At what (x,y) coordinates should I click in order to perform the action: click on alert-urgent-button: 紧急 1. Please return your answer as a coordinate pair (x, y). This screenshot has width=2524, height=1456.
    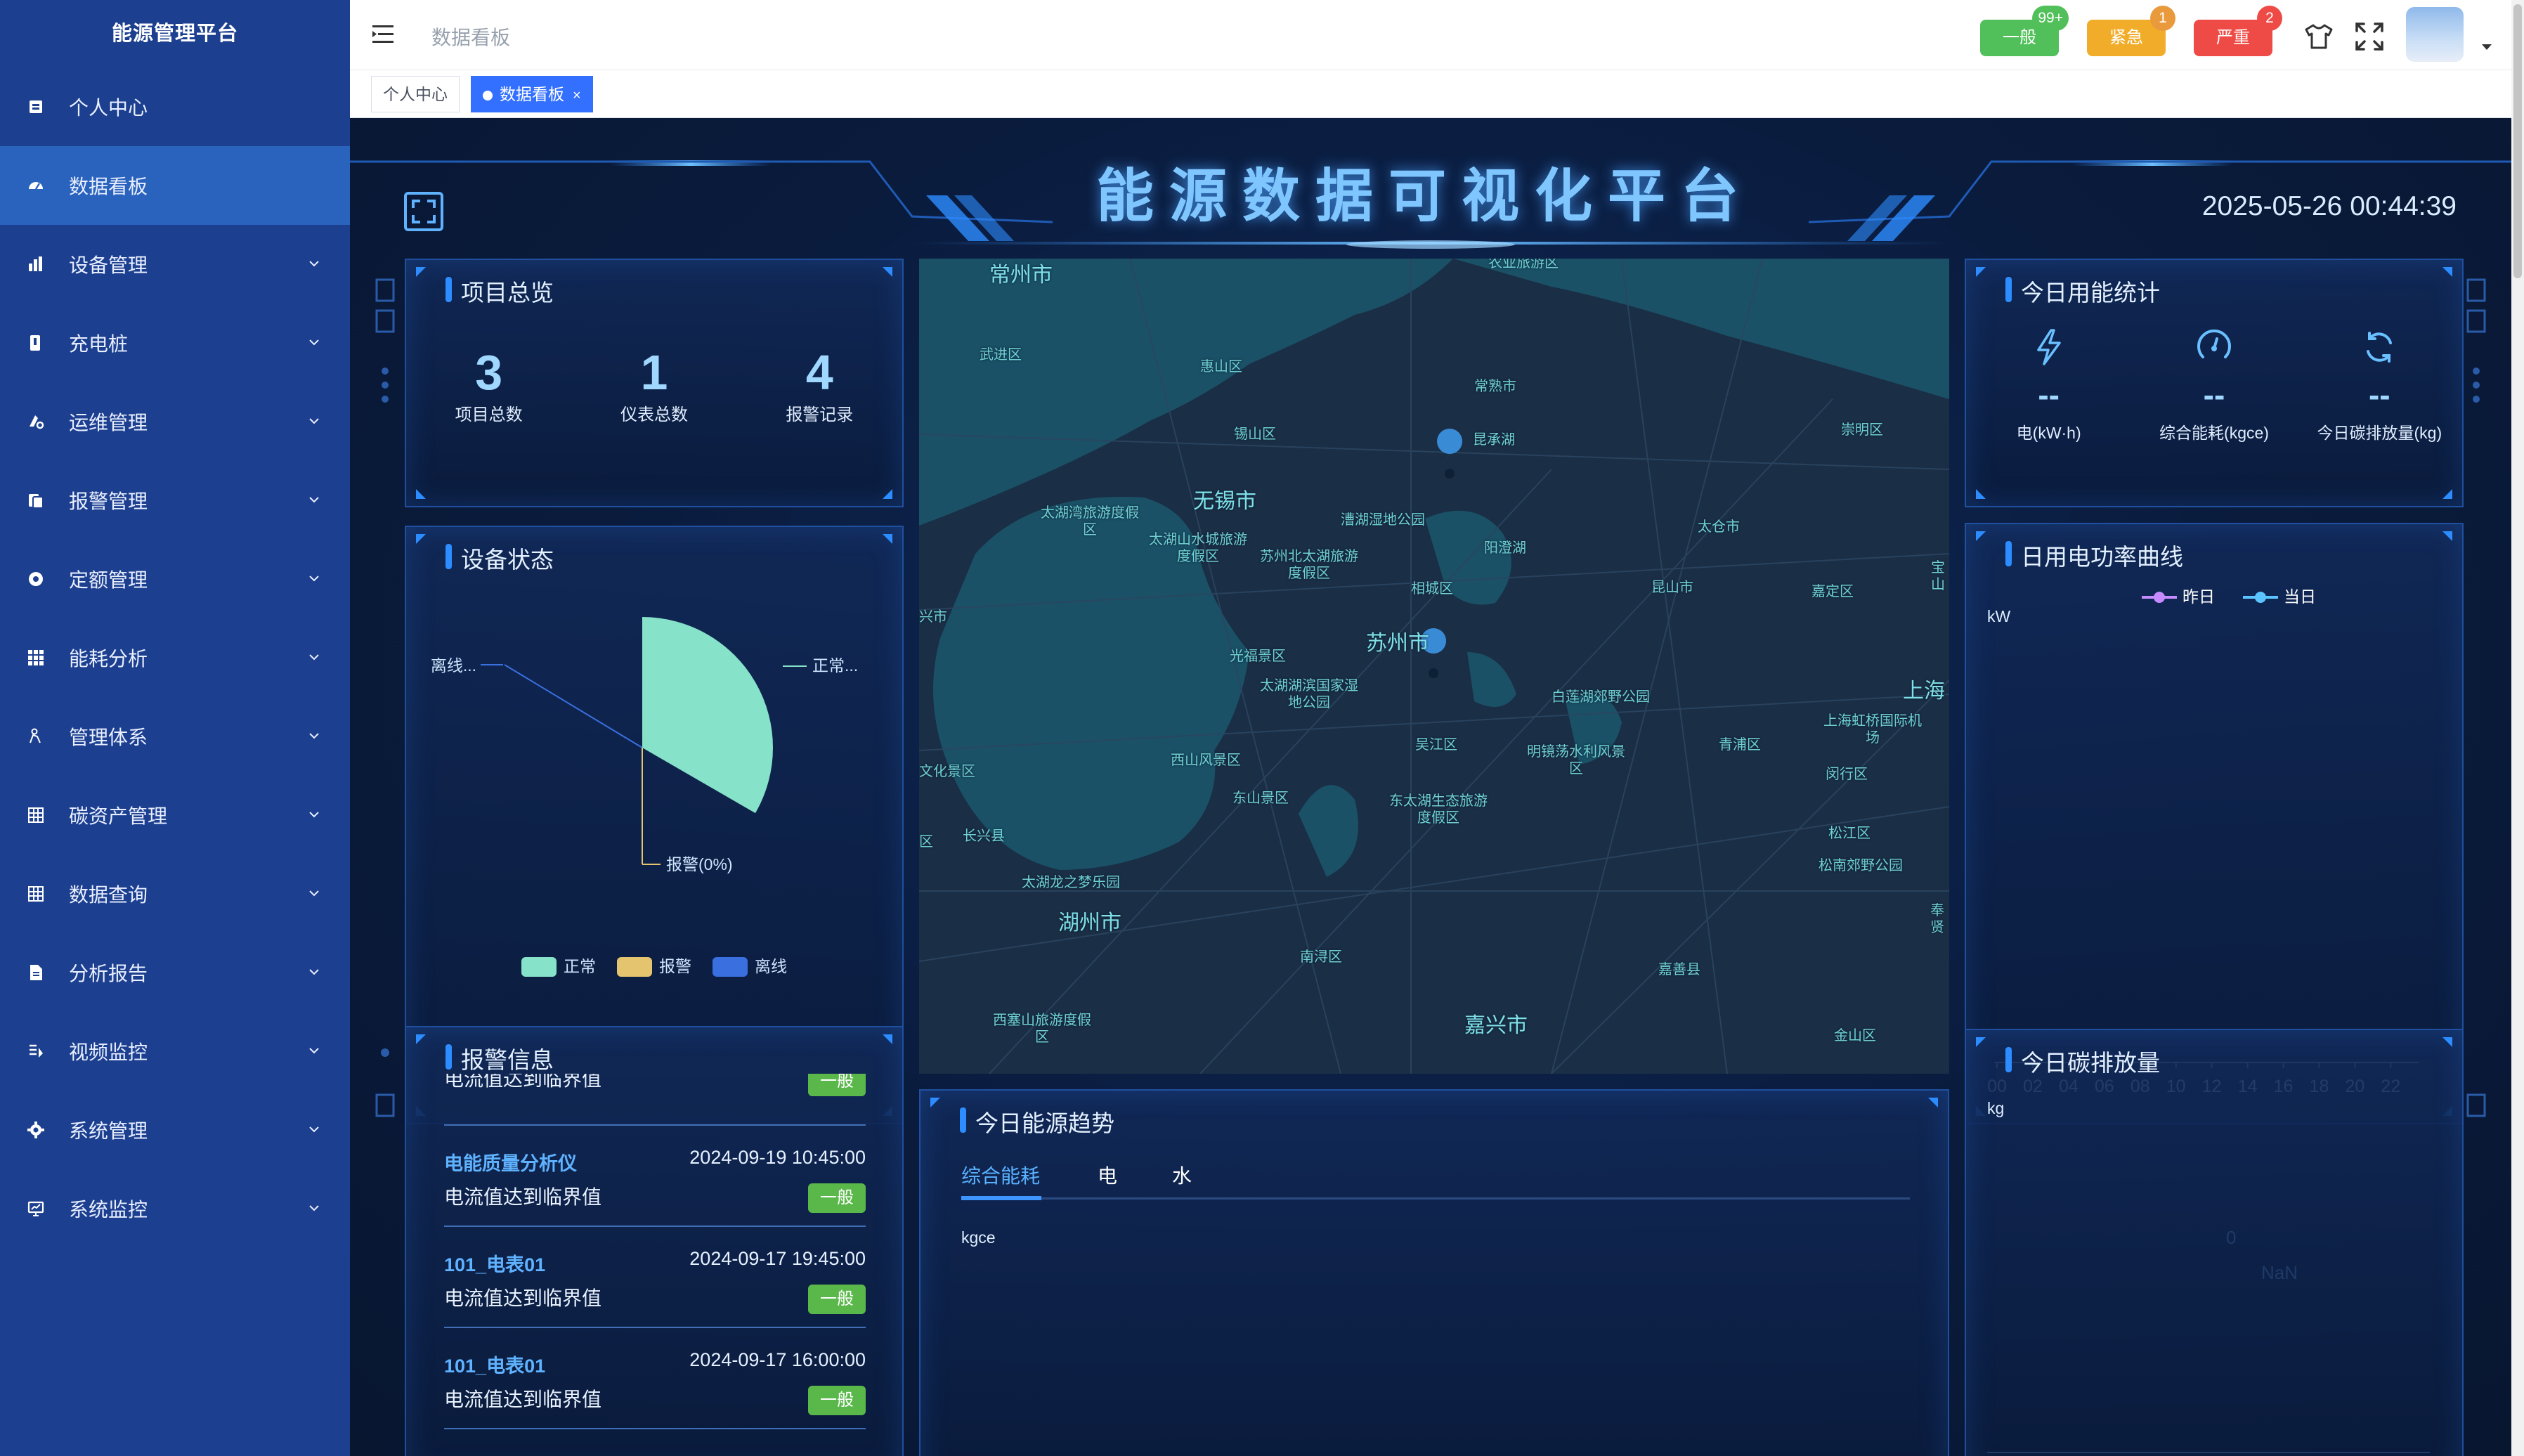
    Looking at the image, I should click on (2131, 31).